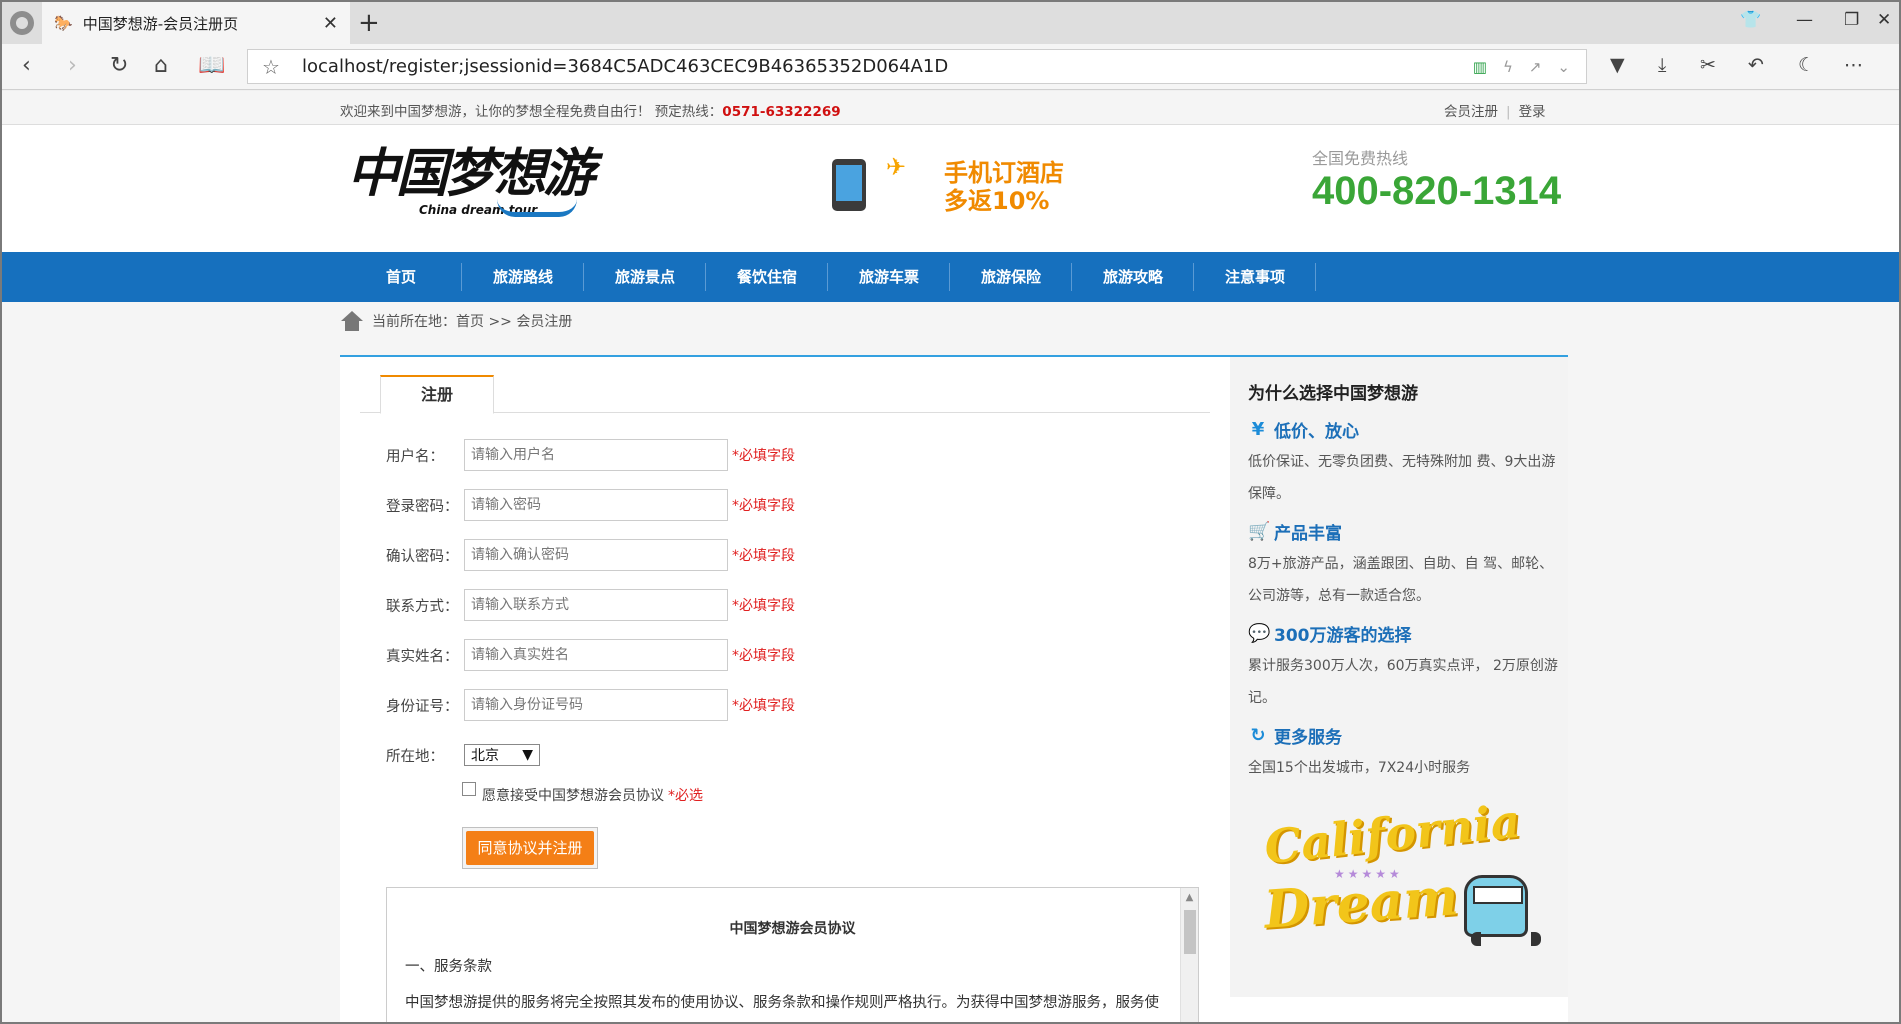 Image resolution: width=1901 pixels, height=1024 pixels. What do you see at coordinates (22, 23) in the screenshot?
I see `browser-logo-icon` at bounding box center [22, 23].